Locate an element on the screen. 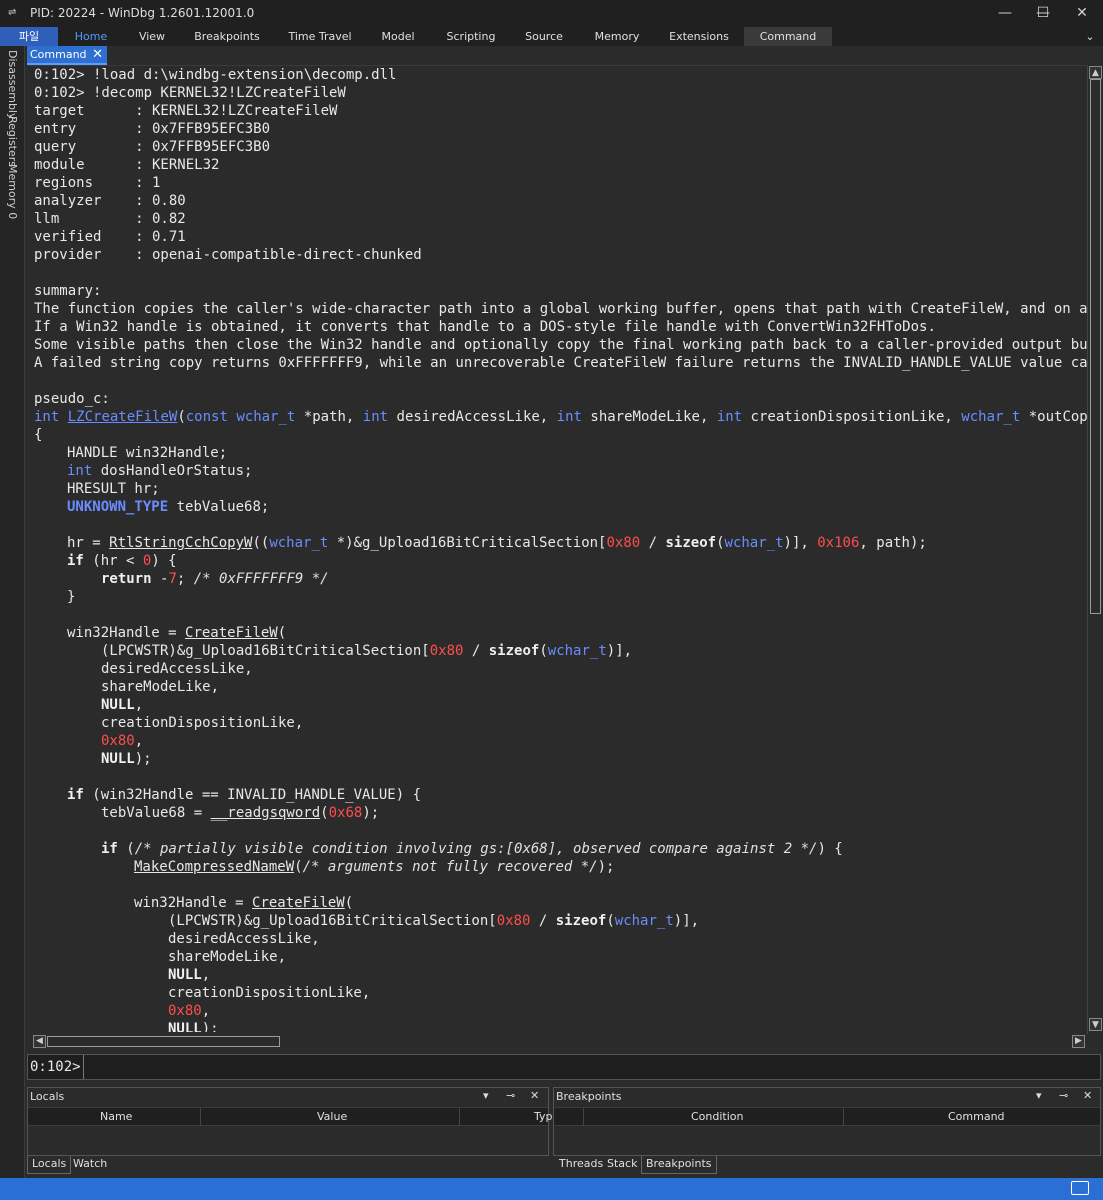 The width and height of the screenshot is (1103, 1200). output-line: target : KERNEL32!LZCreateFileW is located at coordinates (186, 111).